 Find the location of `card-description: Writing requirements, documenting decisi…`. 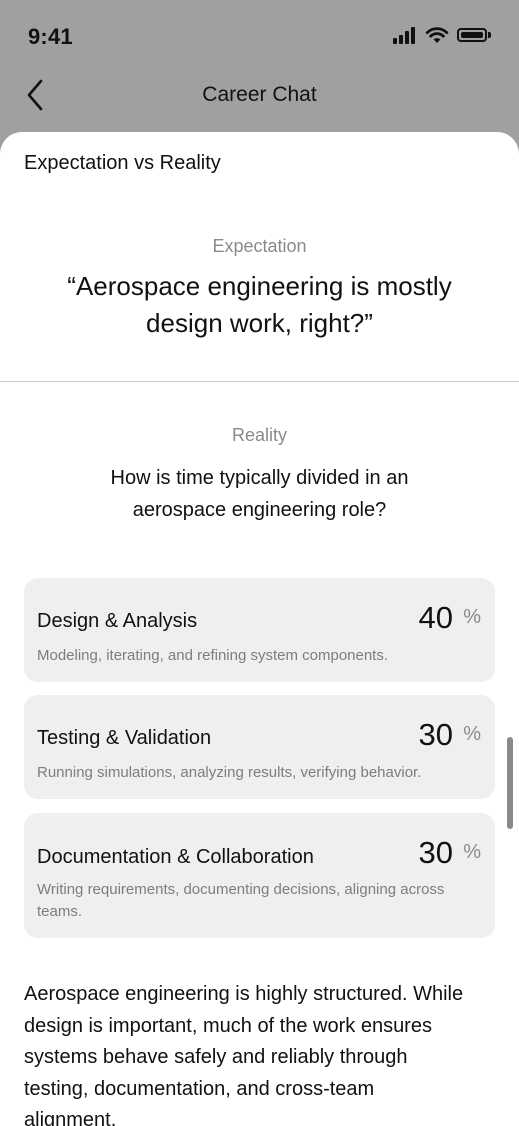

card-description: Writing requirements, documenting decisi… is located at coordinates (241, 900).